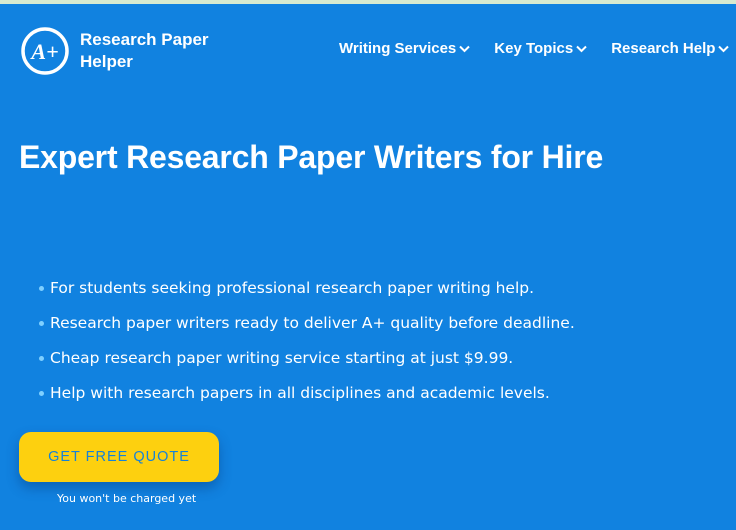  Describe the element at coordinates (311, 157) in the screenshot. I see `hero-title: Expert Research Paper Writers for Hire` at that location.